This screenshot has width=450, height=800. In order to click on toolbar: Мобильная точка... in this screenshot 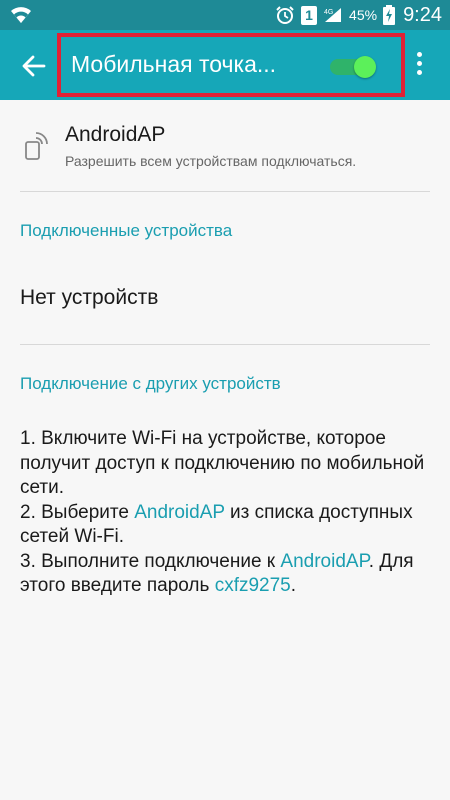, I will do `click(225, 65)`.